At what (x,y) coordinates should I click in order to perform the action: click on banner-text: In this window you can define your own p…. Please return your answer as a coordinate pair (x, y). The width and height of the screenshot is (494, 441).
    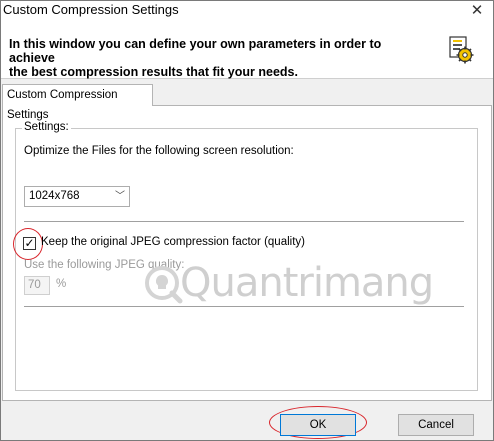
    Looking at the image, I should click on (219, 58).